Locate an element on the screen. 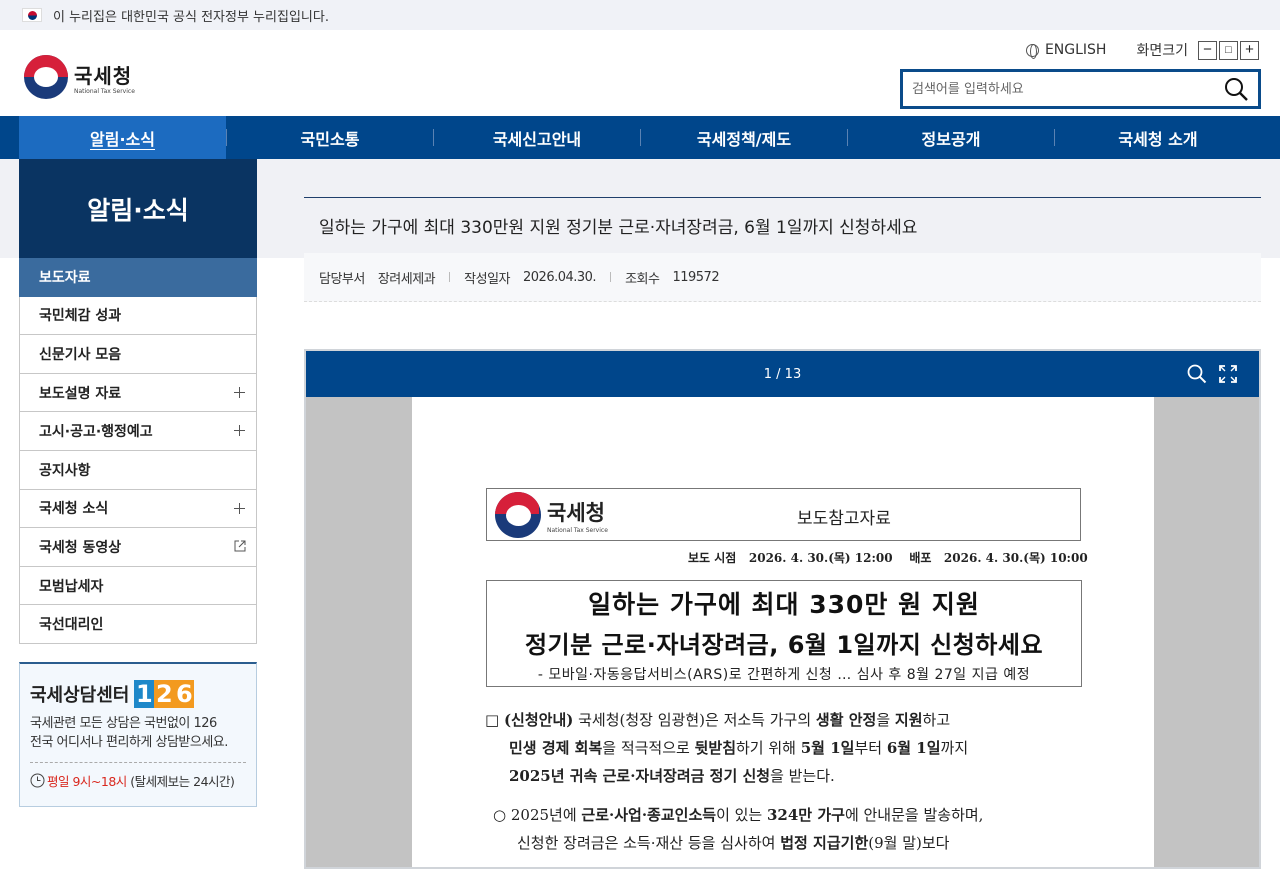 The height and width of the screenshot is (869, 1280). consult-title: 국세상담센터 is located at coordinates (80, 695).